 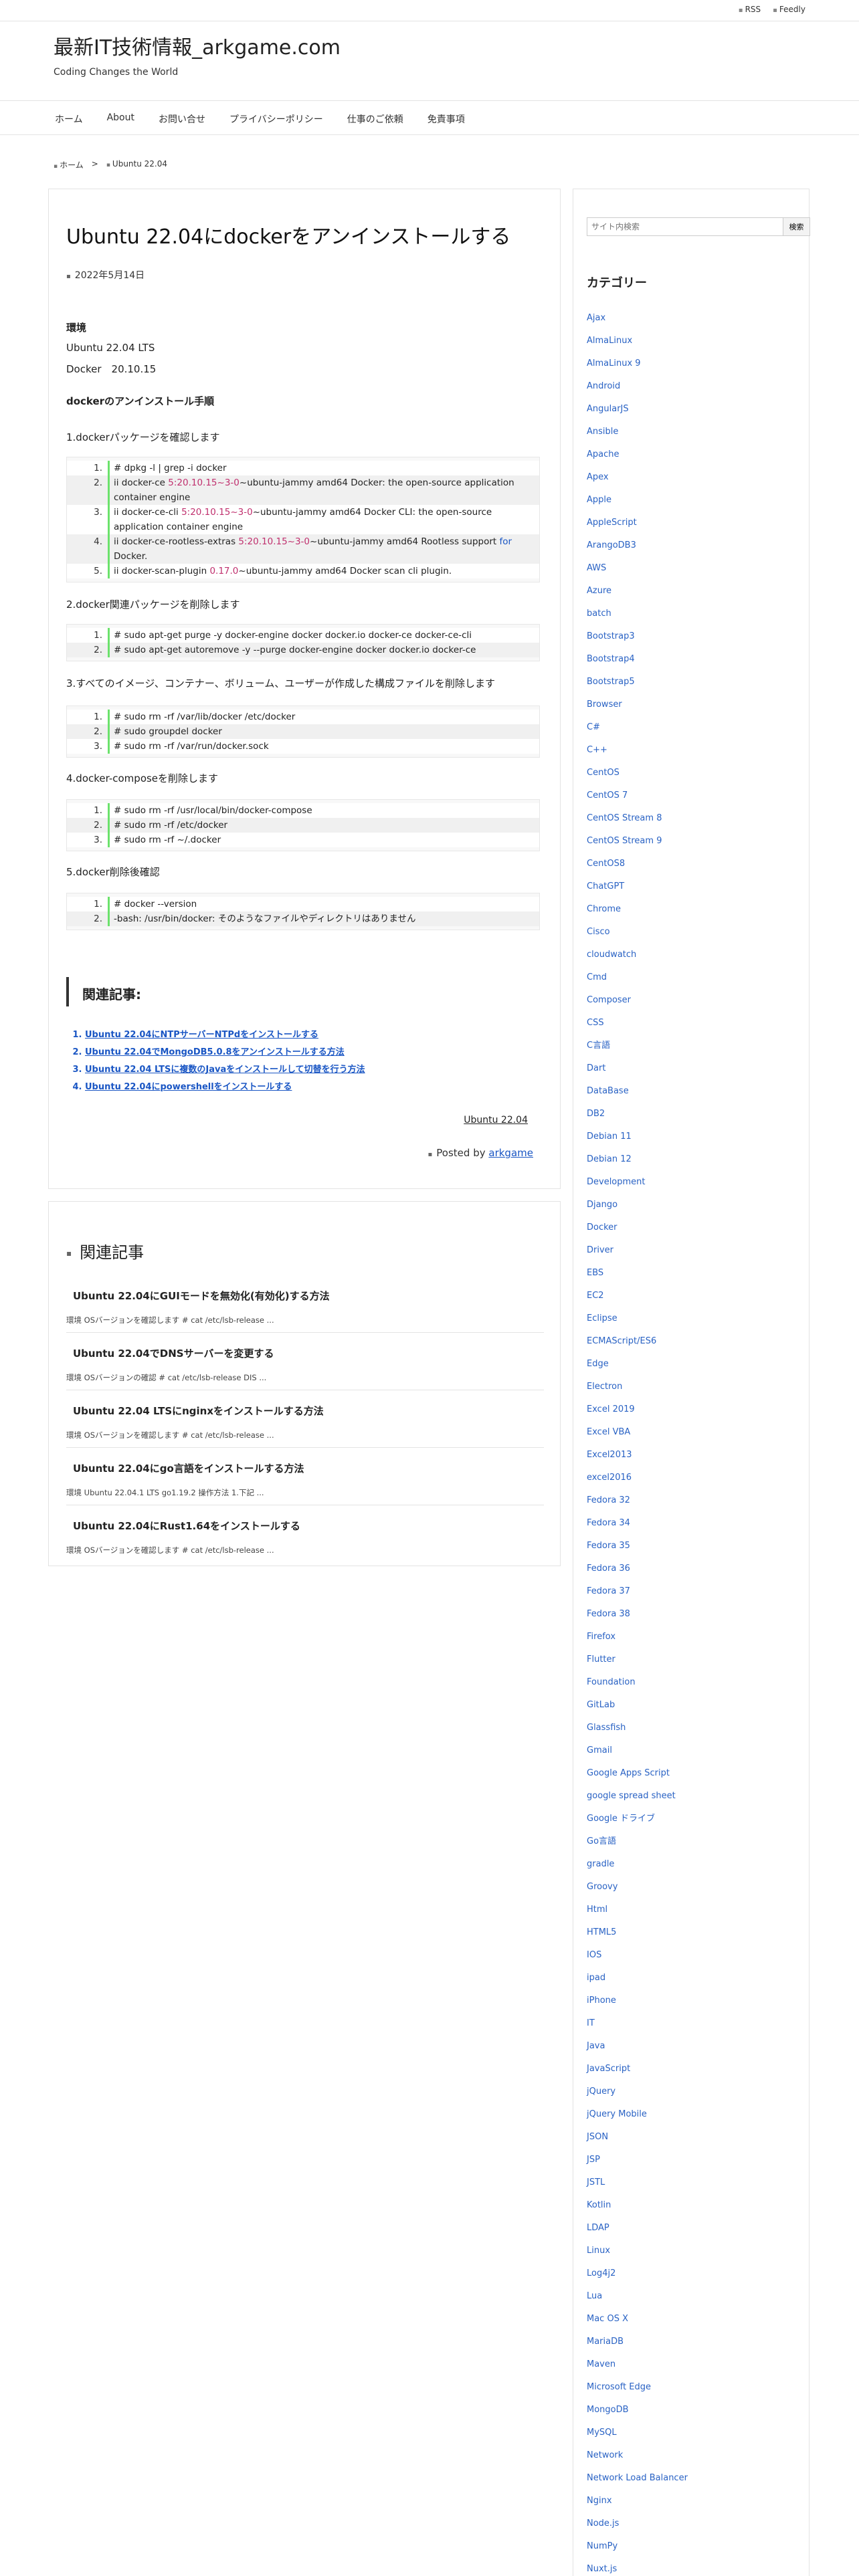 What do you see at coordinates (638, 1728) in the screenshot?
I see `category-link: Glassfish` at bounding box center [638, 1728].